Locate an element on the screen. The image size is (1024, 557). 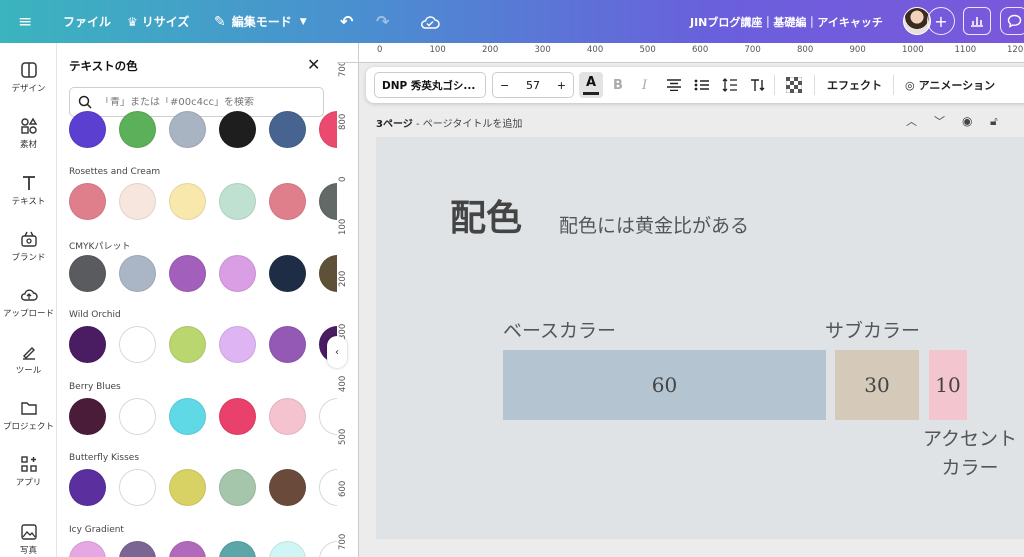
close-icon: ✕ is located at coordinates (313, 64).